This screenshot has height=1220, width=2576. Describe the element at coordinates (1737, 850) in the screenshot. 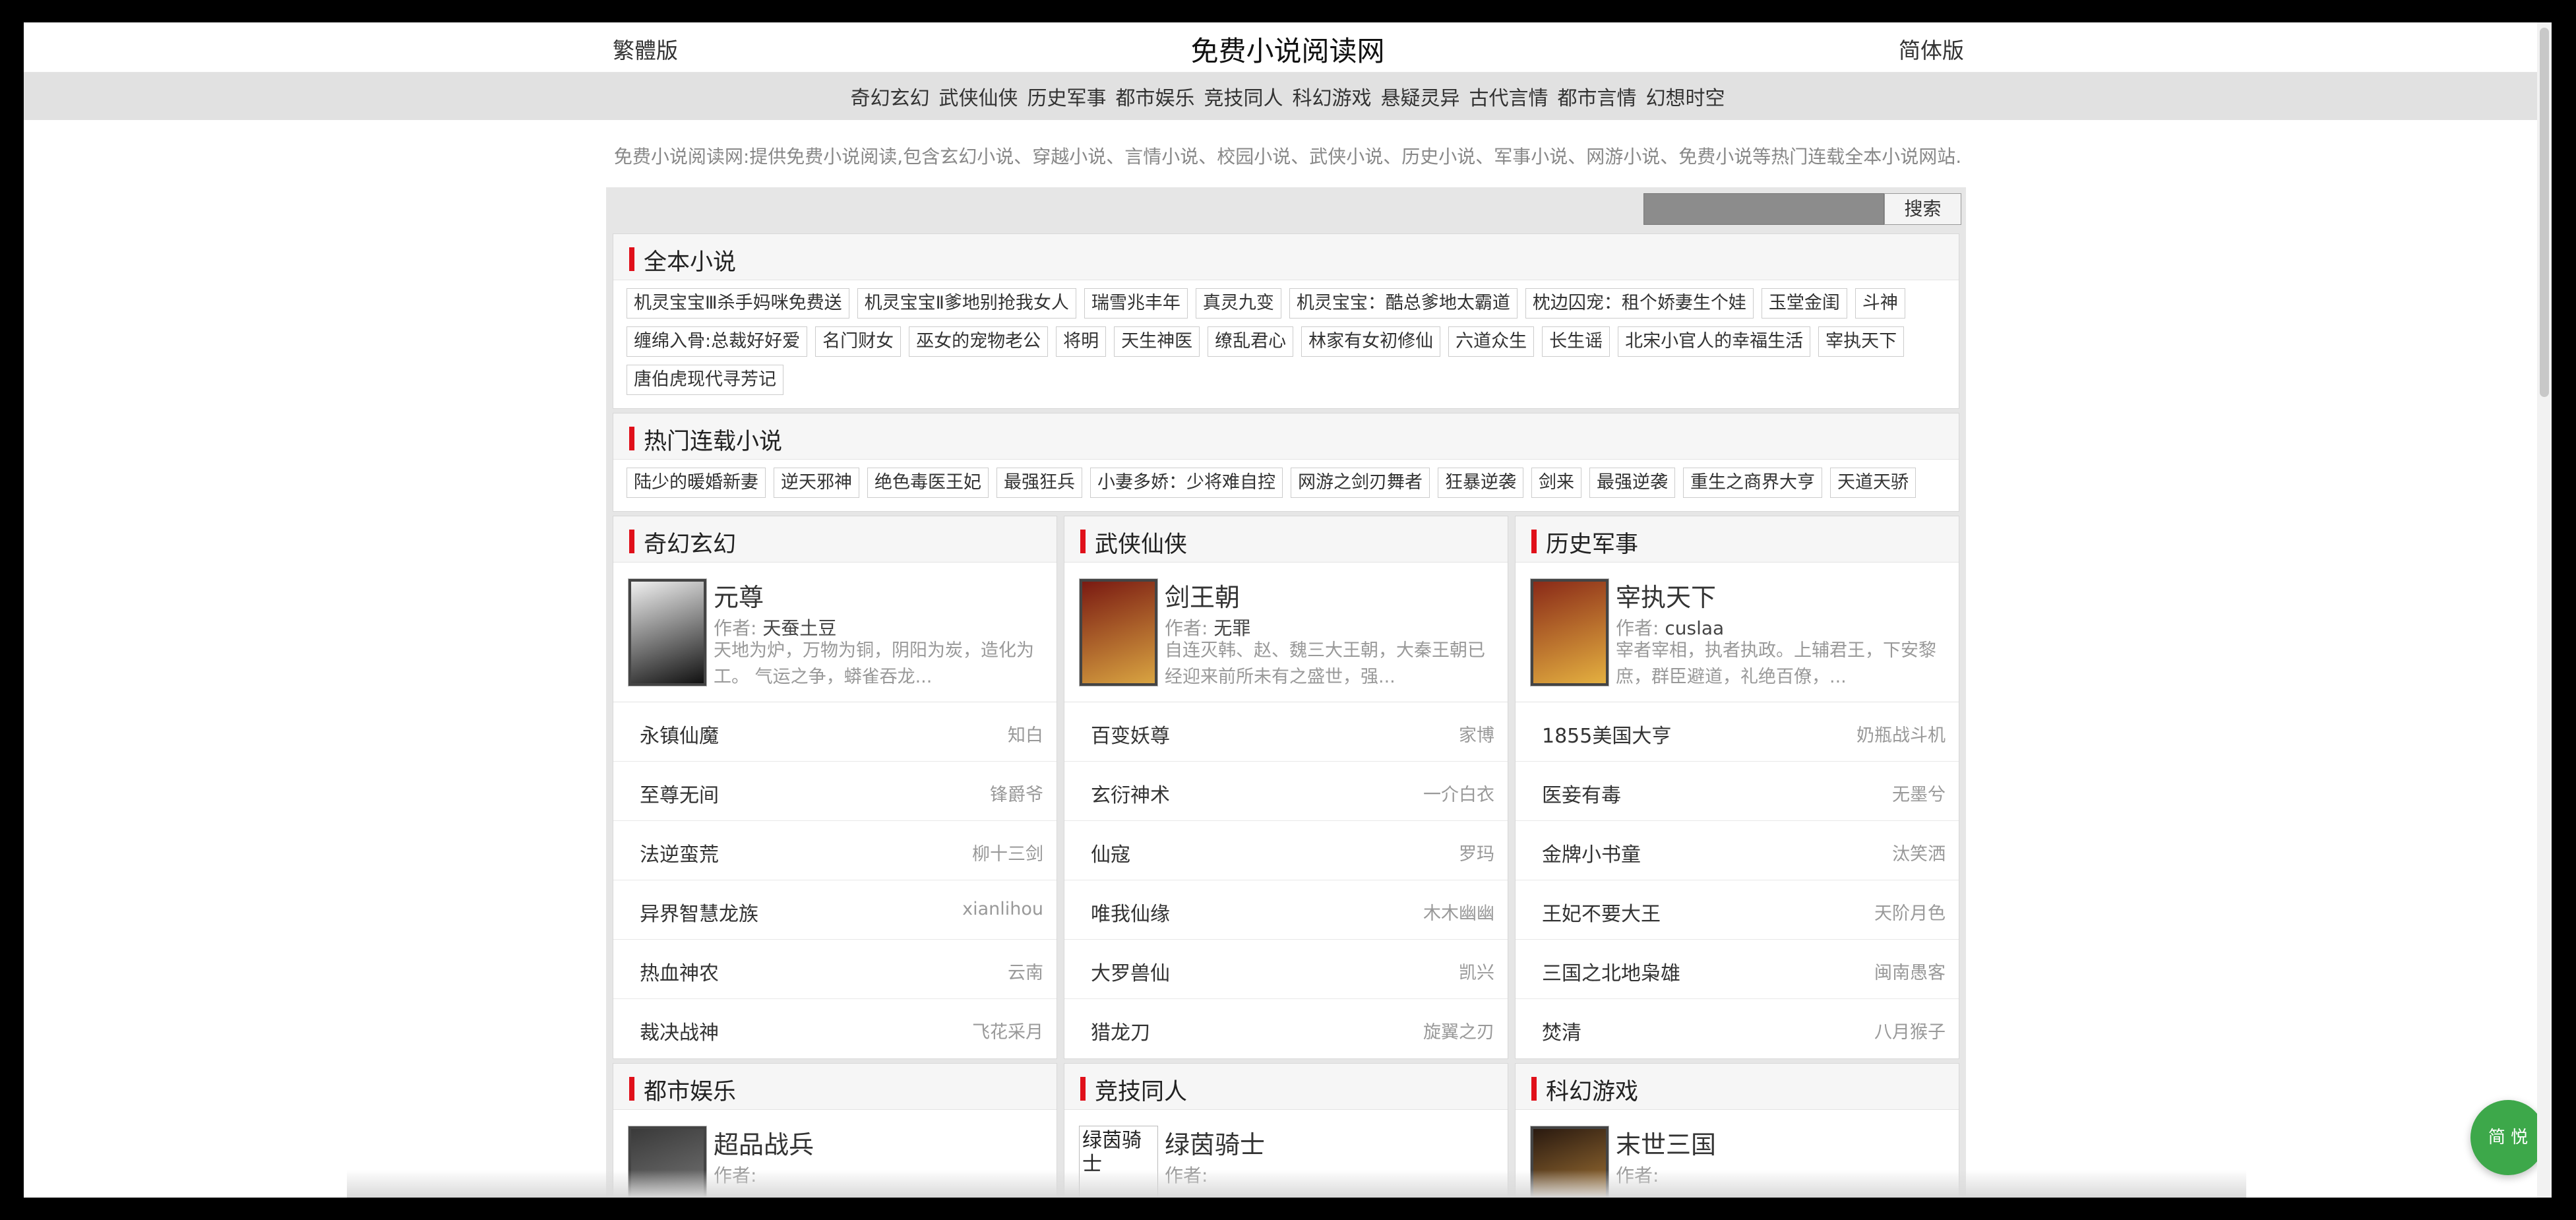

I see `book-row: 金牌小书童 汰笑洒` at that location.